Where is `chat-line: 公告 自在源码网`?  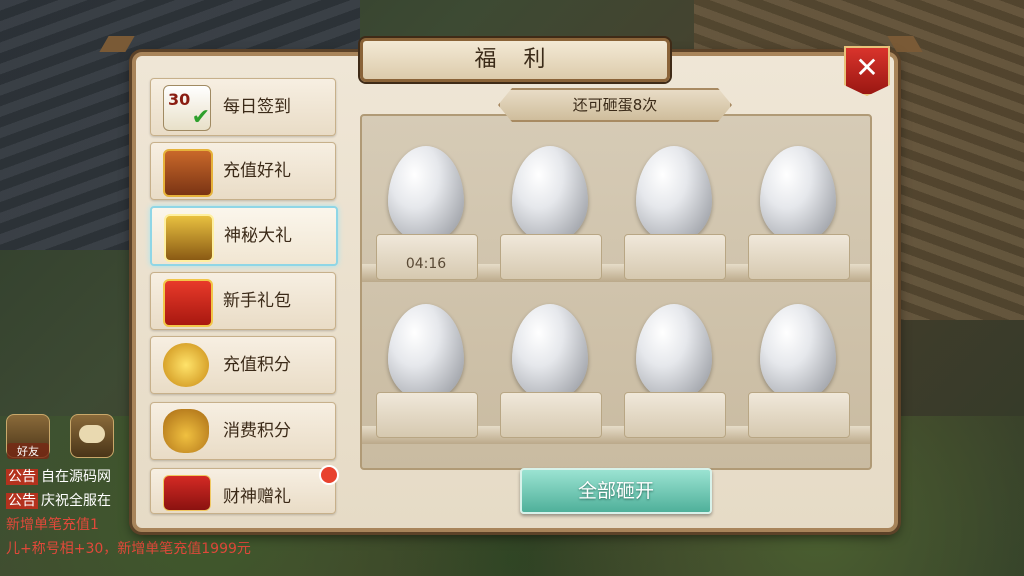 chat-line: 公告 自在源码网 is located at coordinates (58, 476).